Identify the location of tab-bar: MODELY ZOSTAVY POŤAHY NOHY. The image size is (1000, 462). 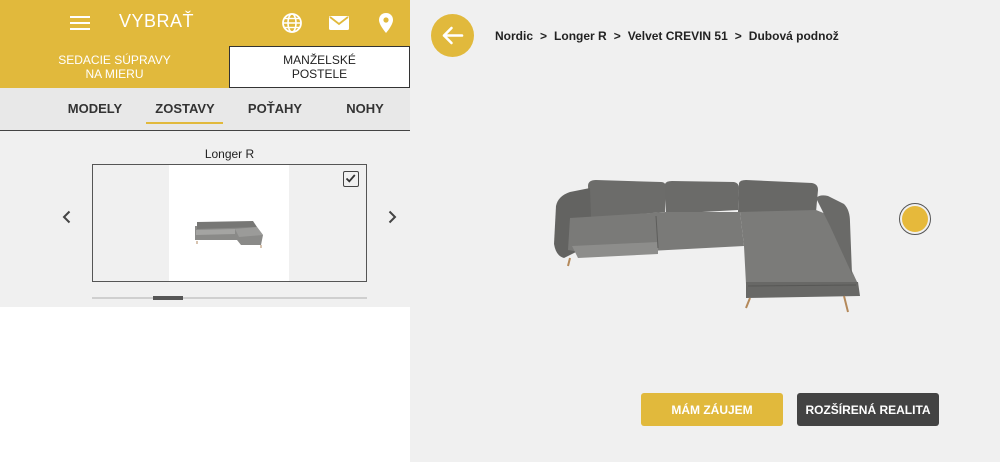
(205, 109).